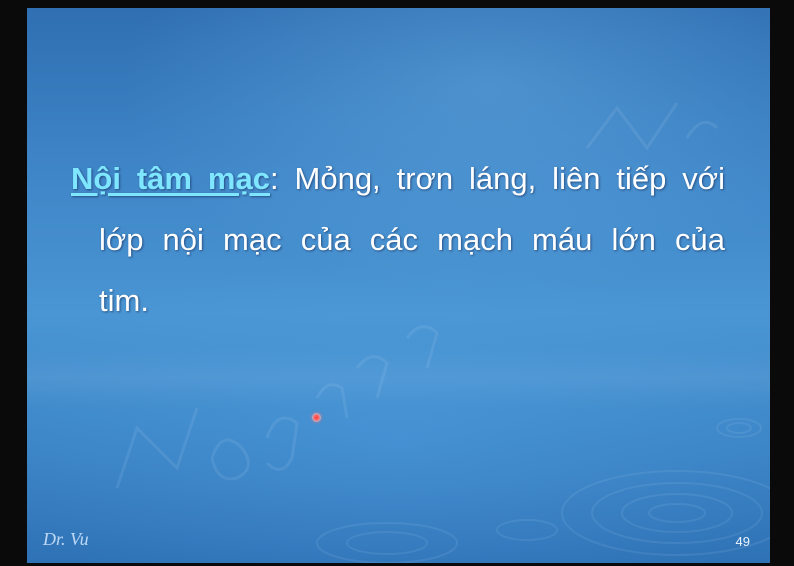 This screenshot has height=566, width=794. What do you see at coordinates (497, 178) in the screenshot?
I see `term-definition-start: : Mỏng, trơn láng, liên tiếp với` at bounding box center [497, 178].